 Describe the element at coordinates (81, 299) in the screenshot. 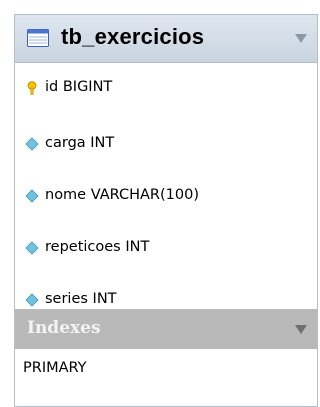

I see `column-label: series INT` at that location.